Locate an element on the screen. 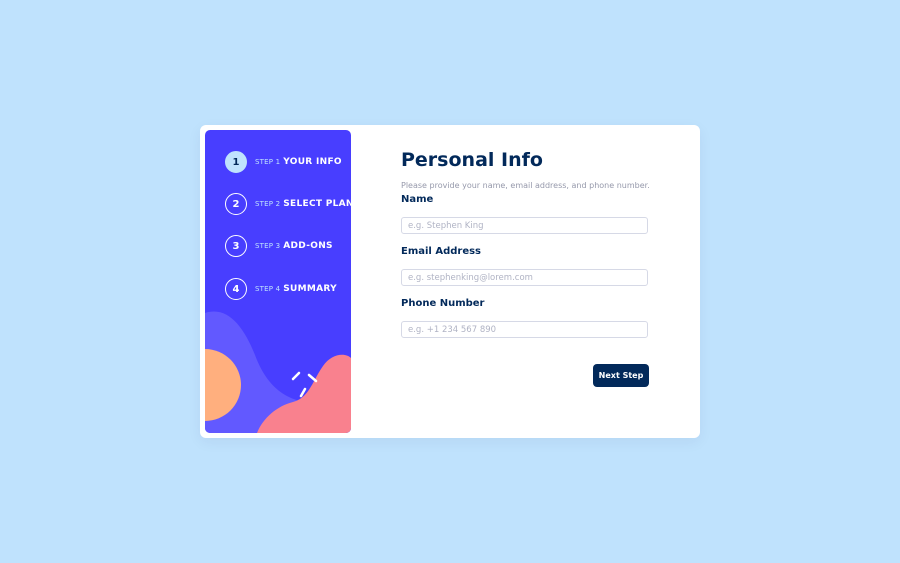 This screenshot has width=900, height=563. step-add-ons: 3 STEP 3 ADD-ONS is located at coordinates (279, 246).